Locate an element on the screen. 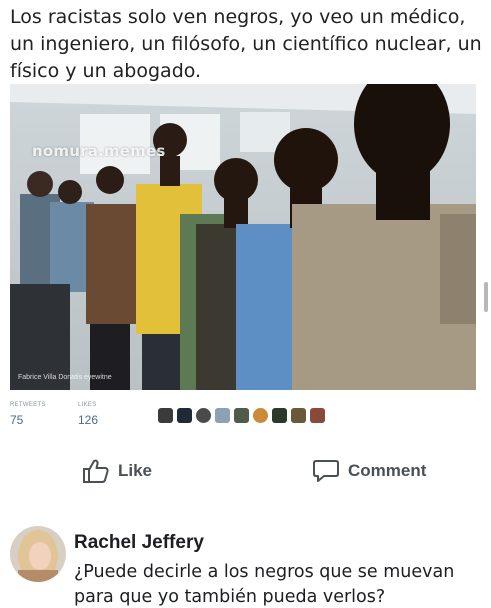  comment-bubble-icon is located at coordinates (326, 471).